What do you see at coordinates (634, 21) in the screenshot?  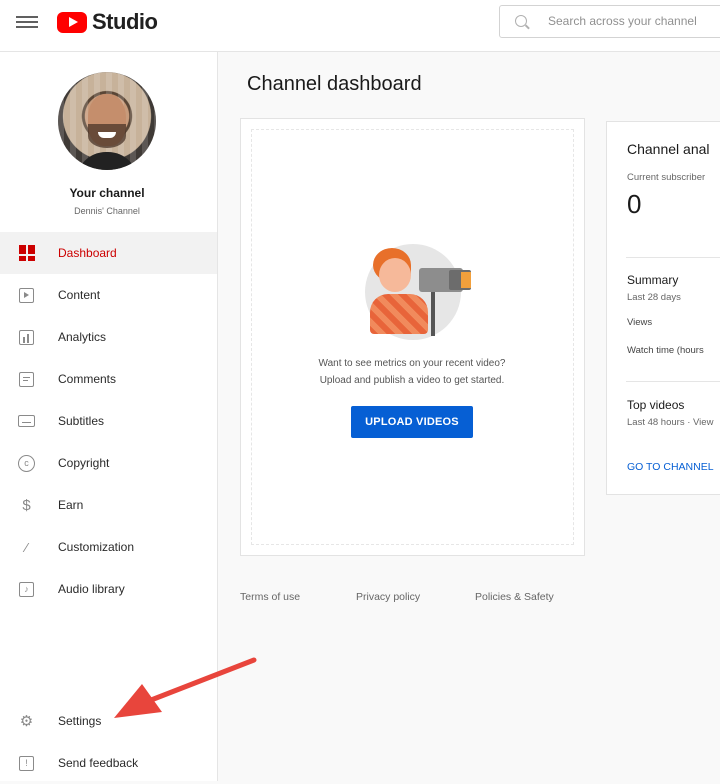 I see `search-input` at bounding box center [634, 21].